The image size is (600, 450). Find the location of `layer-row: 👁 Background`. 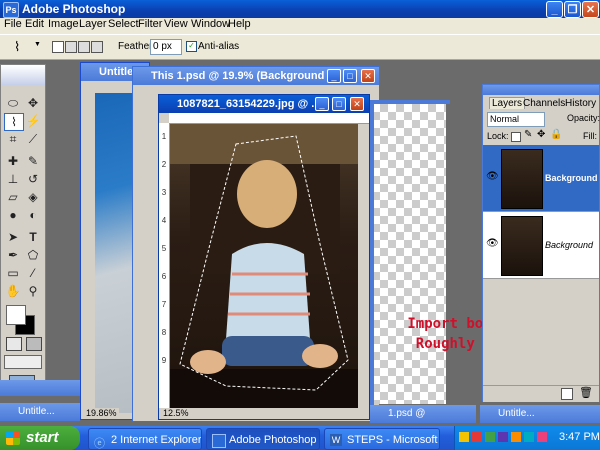

layer-row: 👁 Background is located at coordinates (541, 245).